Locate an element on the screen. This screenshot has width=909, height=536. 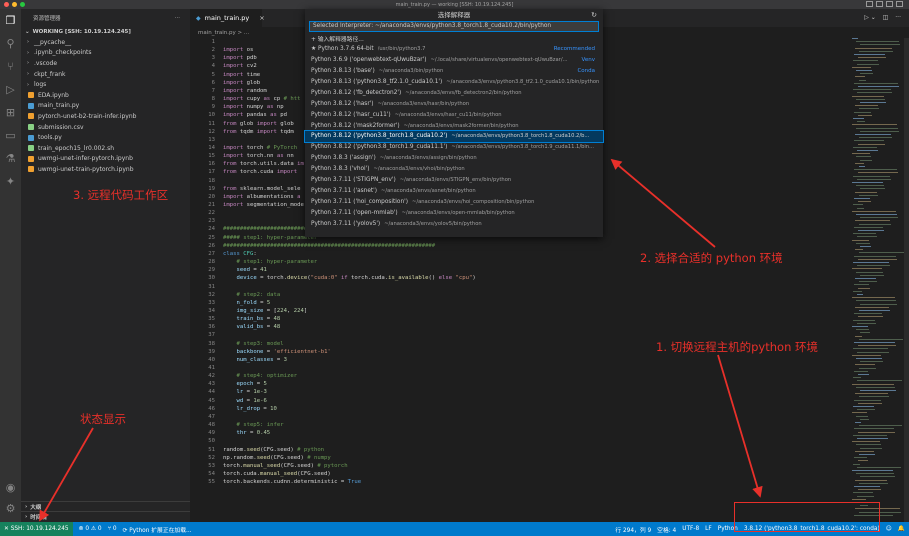
extensions-icon: ⊞ is located at coordinates (10, 112).